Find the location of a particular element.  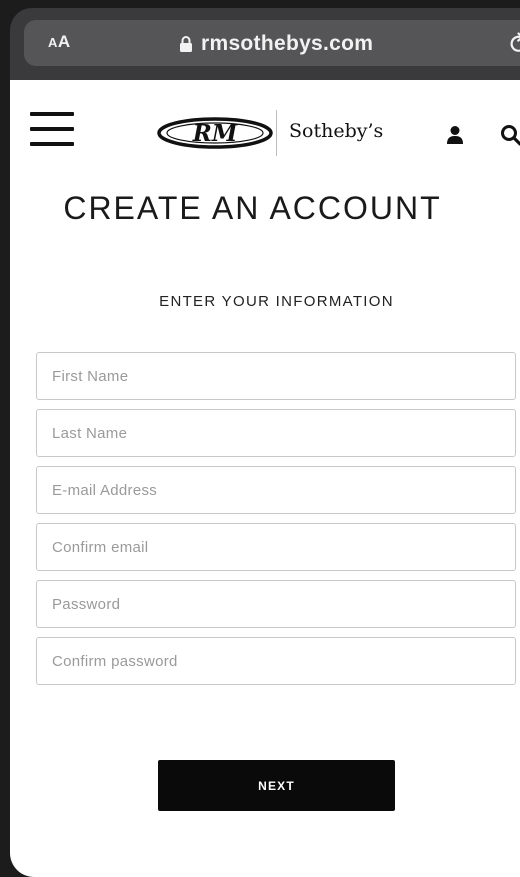

rm-logo-mark: RM is located at coordinates (215, 133).